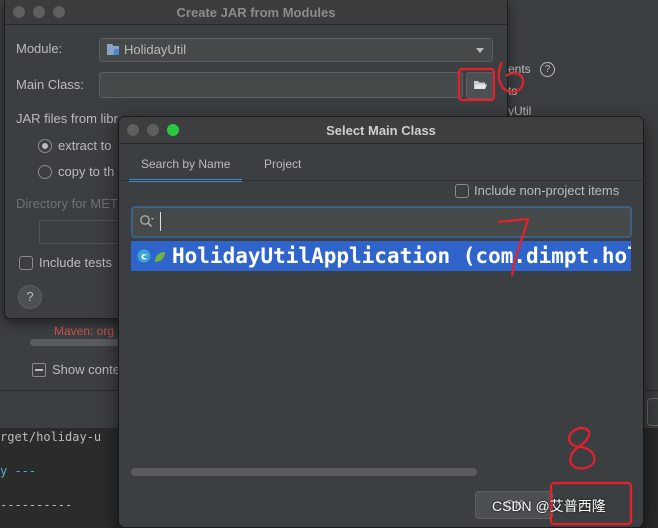 The height and width of the screenshot is (528, 658). Describe the element at coordinates (86, 171) in the screenshot. I see `copy-label: copy to th` at that location.